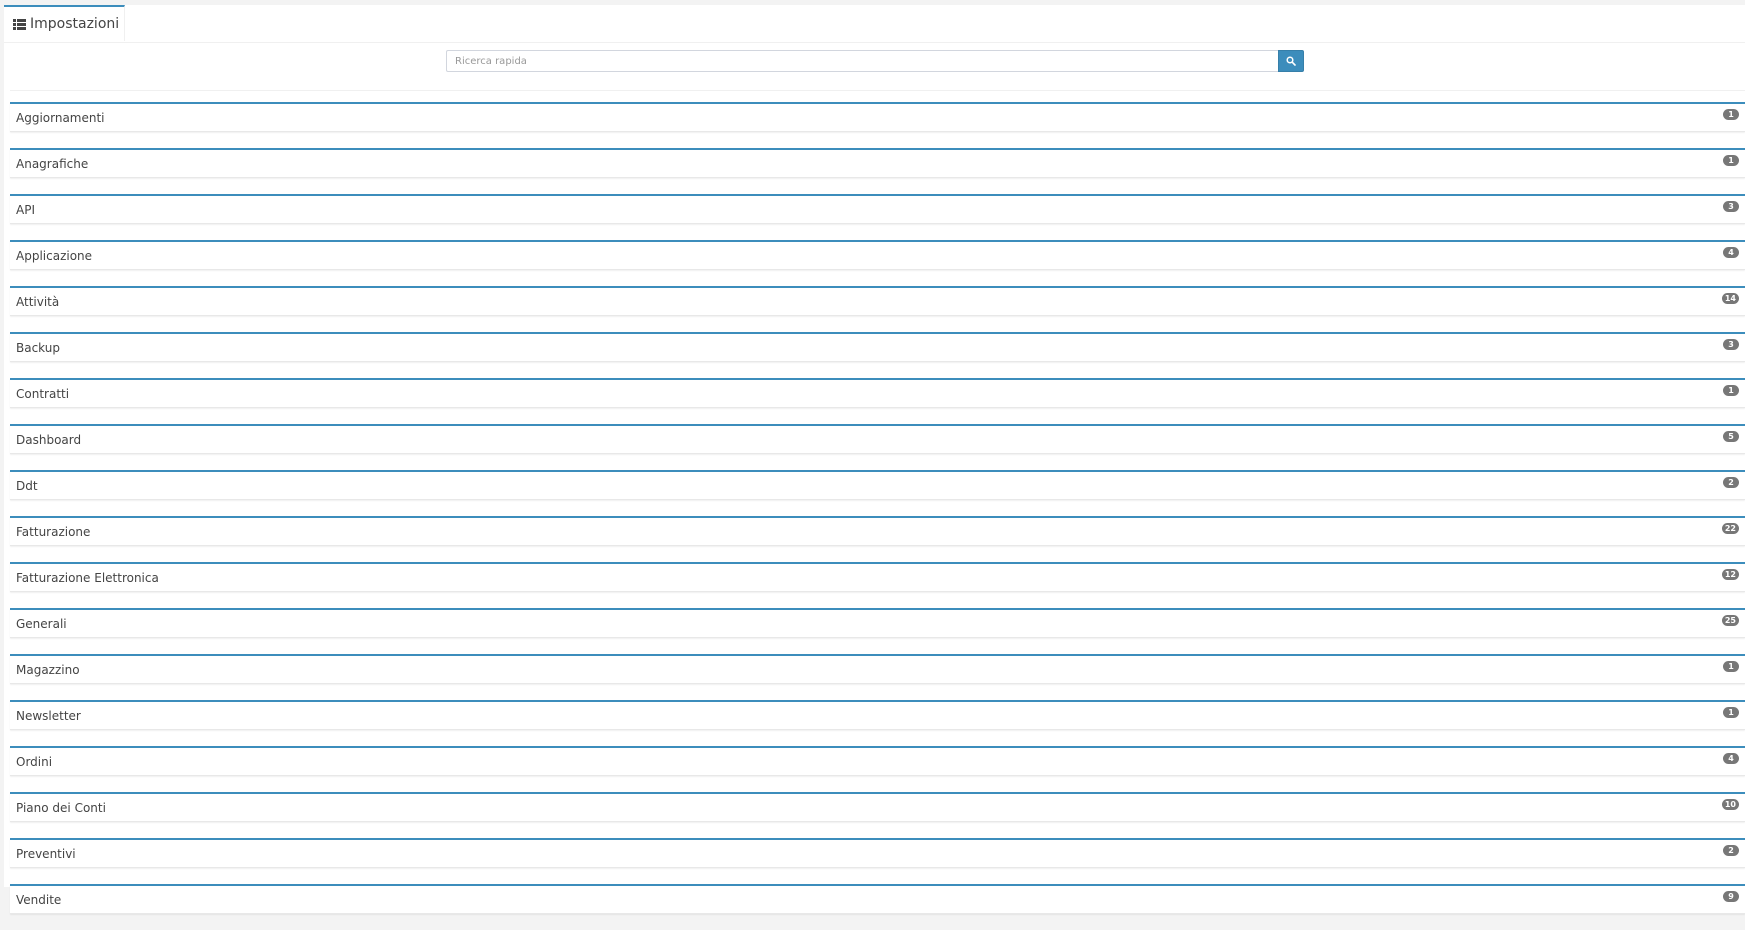  Describe the element at coordinates (877, 209) in the screenshot. I see `settings-section: API 3` at that location.